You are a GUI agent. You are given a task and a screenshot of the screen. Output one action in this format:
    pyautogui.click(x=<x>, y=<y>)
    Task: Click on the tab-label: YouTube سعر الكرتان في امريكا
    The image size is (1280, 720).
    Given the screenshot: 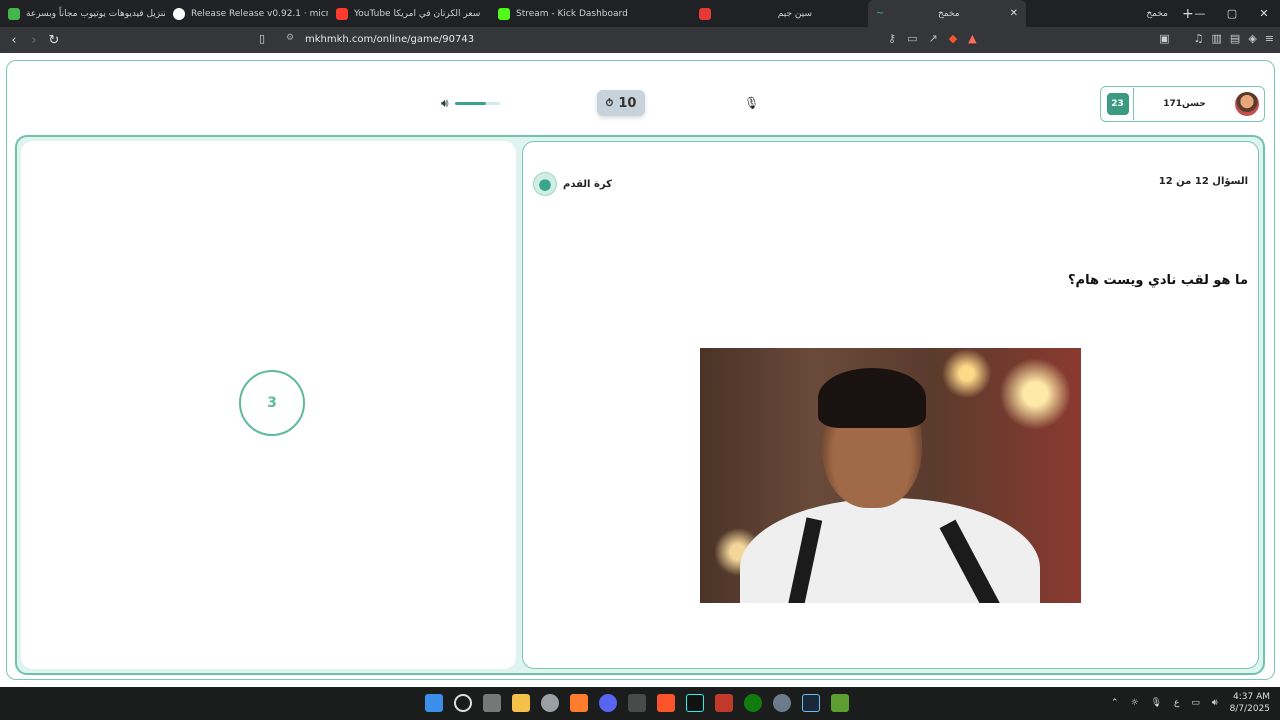 What is the action you would take?
    pyautogui.click(x=417, y=13)
    